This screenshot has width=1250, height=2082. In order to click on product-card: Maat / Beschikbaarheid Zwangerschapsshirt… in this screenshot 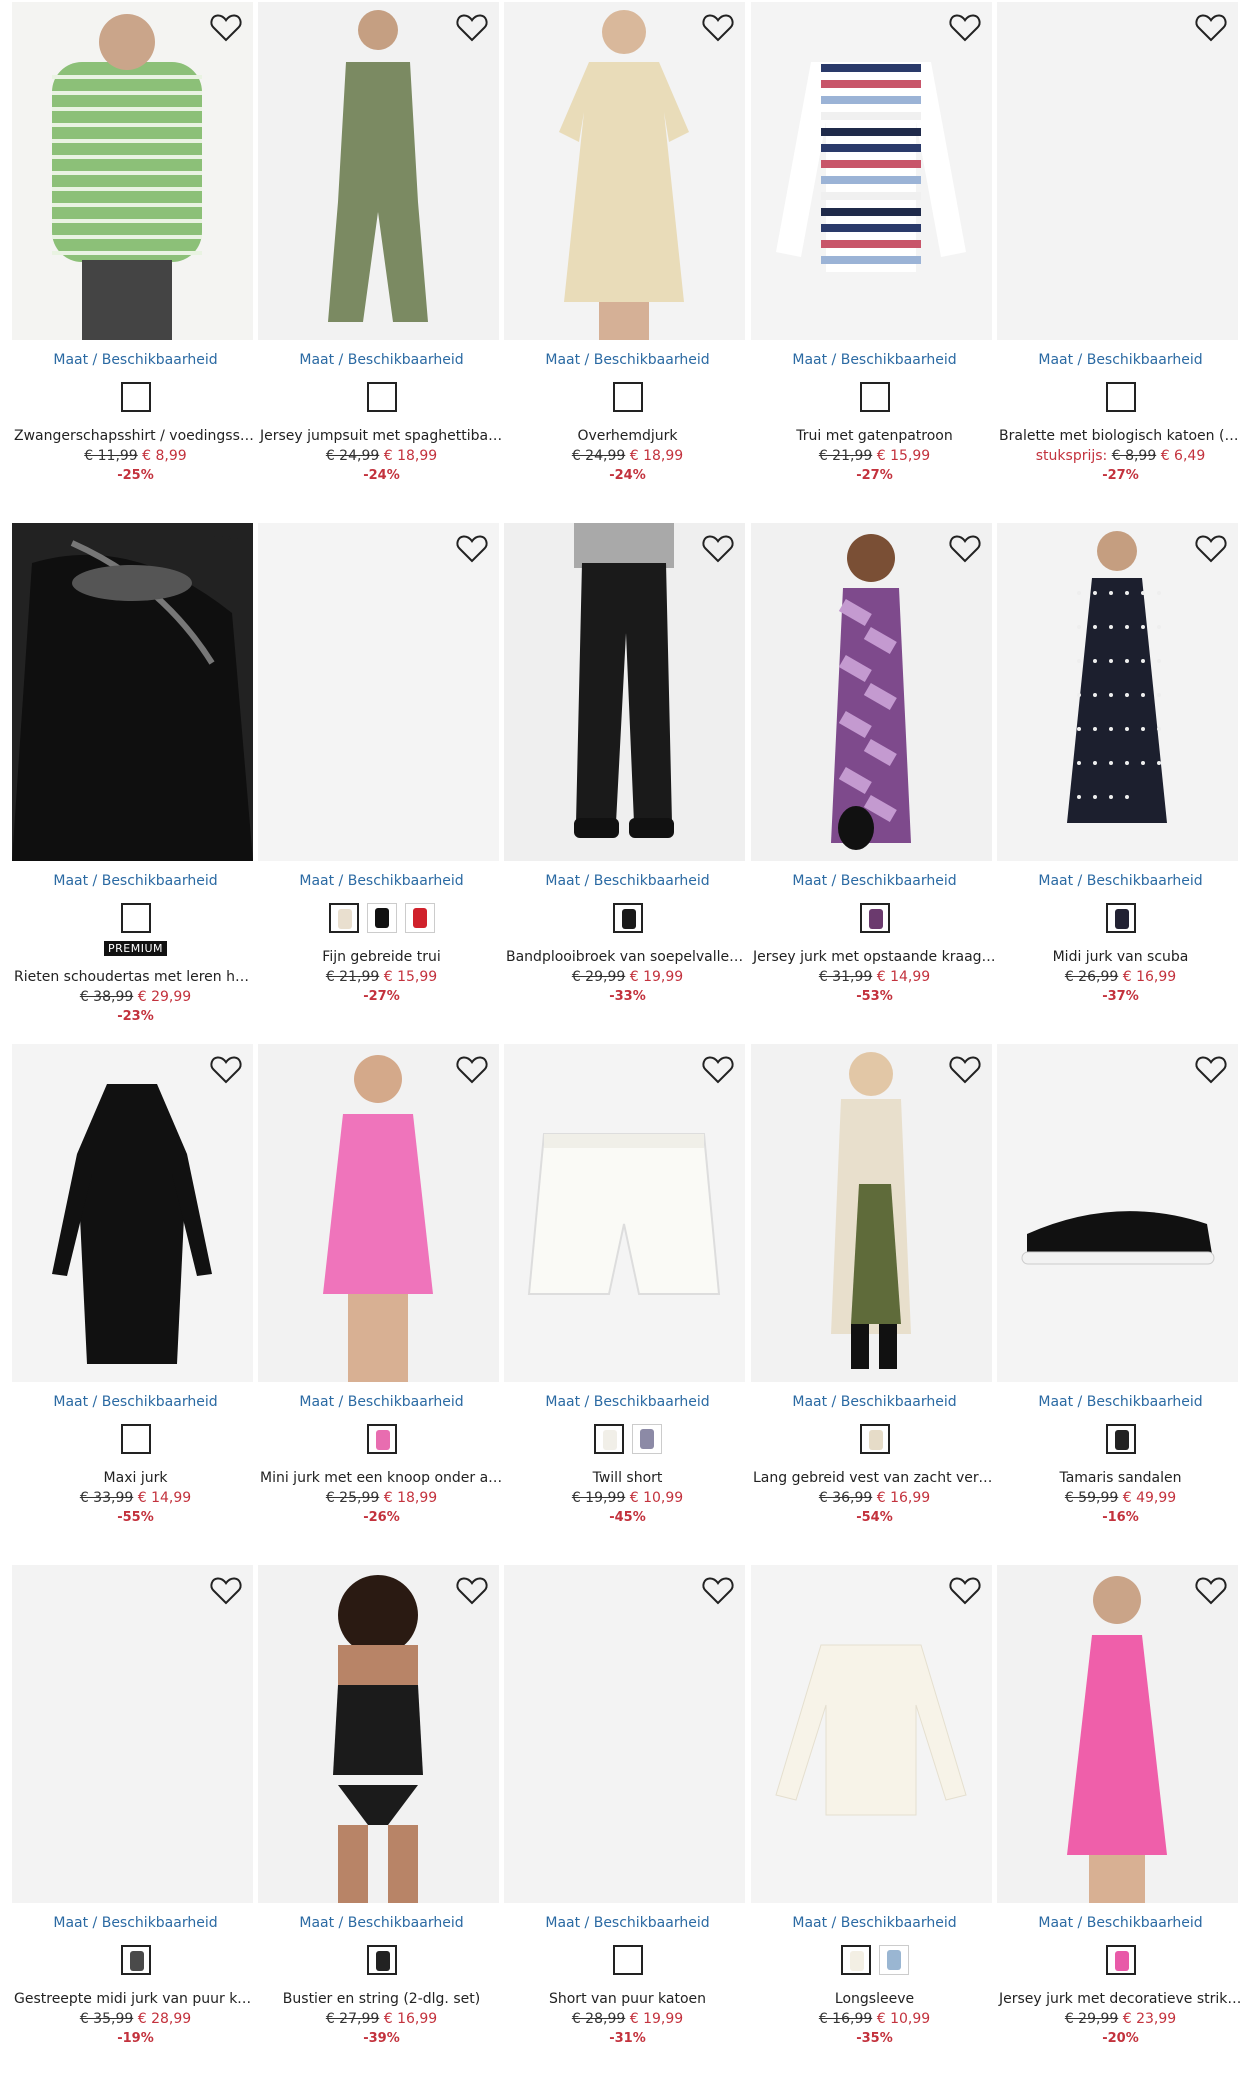, I will do `click(135, 262)`.